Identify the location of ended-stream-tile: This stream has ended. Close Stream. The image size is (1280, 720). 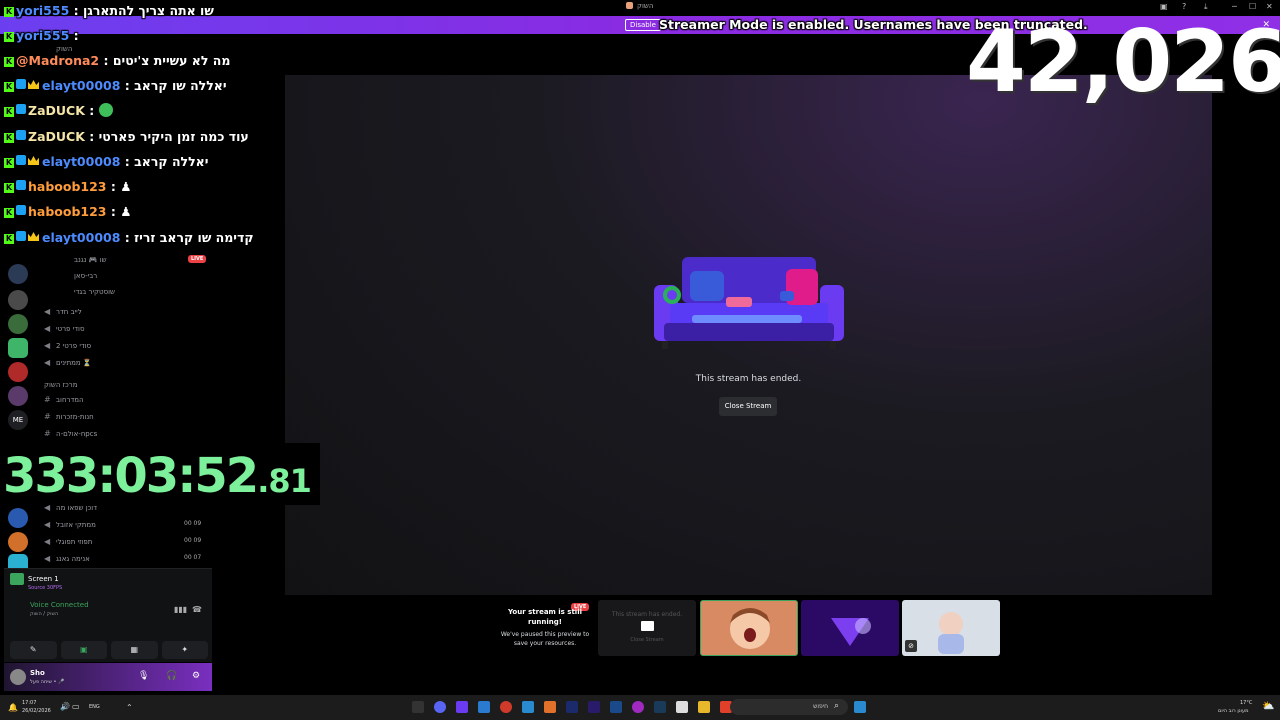
(647, 628).